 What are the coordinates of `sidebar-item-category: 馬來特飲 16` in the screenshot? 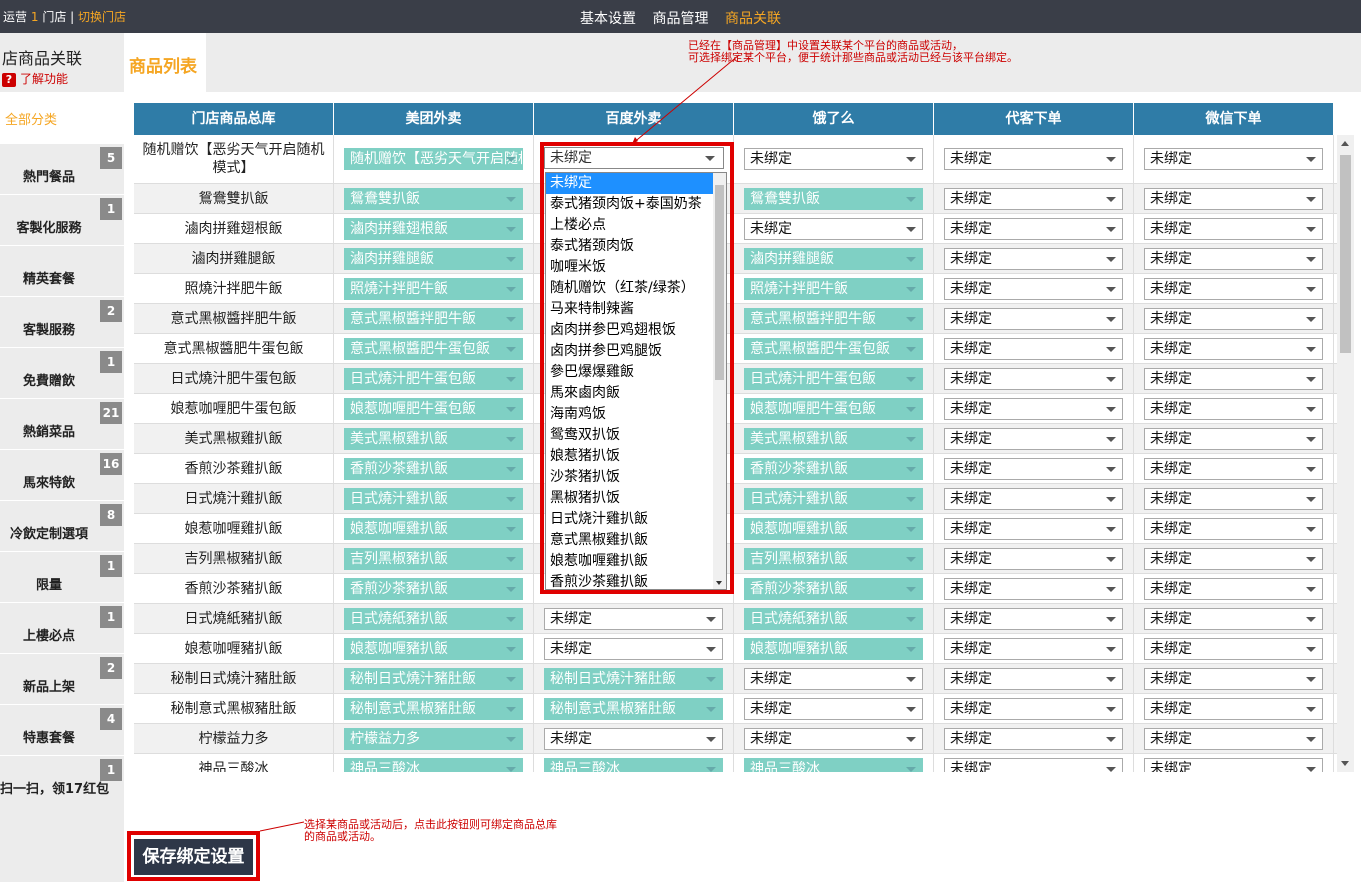 It's located at (62, 474).